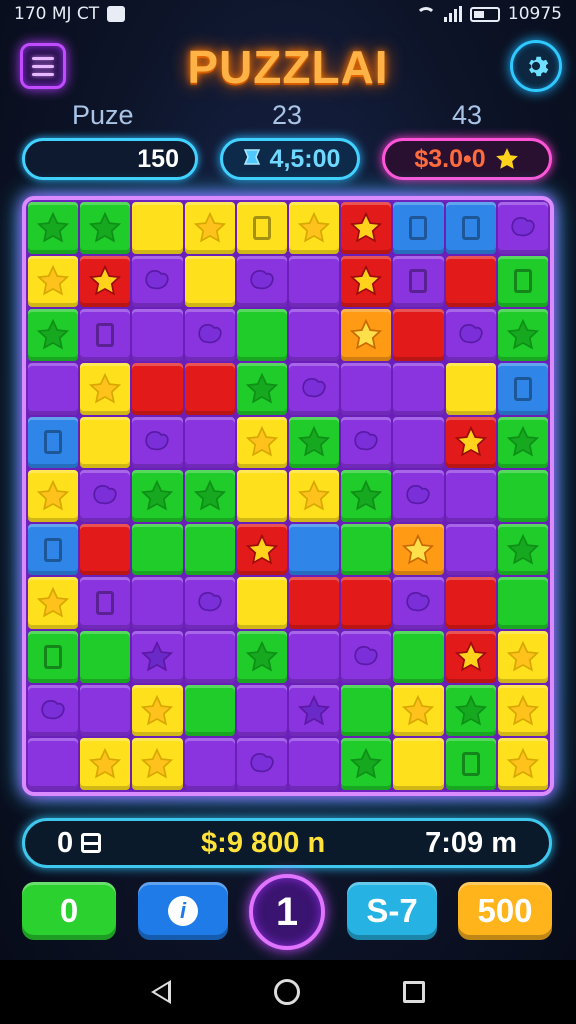 The height and width of the screenshot is (1024, 576). Describe the element at coordinates (505, 911) in the screenshot. I see `action-button-orange: 500` at that location.